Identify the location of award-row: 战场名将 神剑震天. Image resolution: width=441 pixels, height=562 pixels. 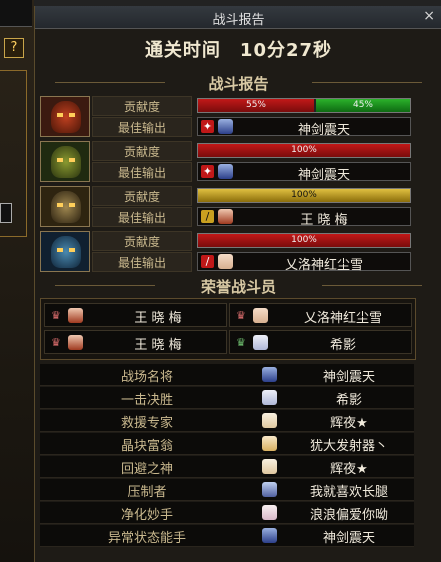
(227, 375).